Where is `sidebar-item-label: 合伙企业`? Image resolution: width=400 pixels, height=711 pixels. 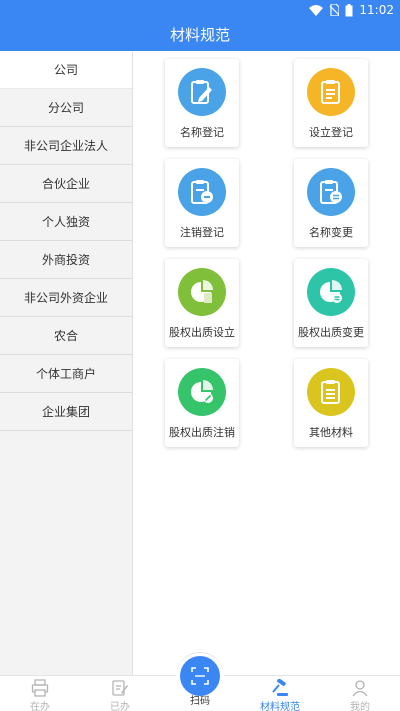 sidebar-item-label: 合伙企业 is located at coordinates (65, 184).